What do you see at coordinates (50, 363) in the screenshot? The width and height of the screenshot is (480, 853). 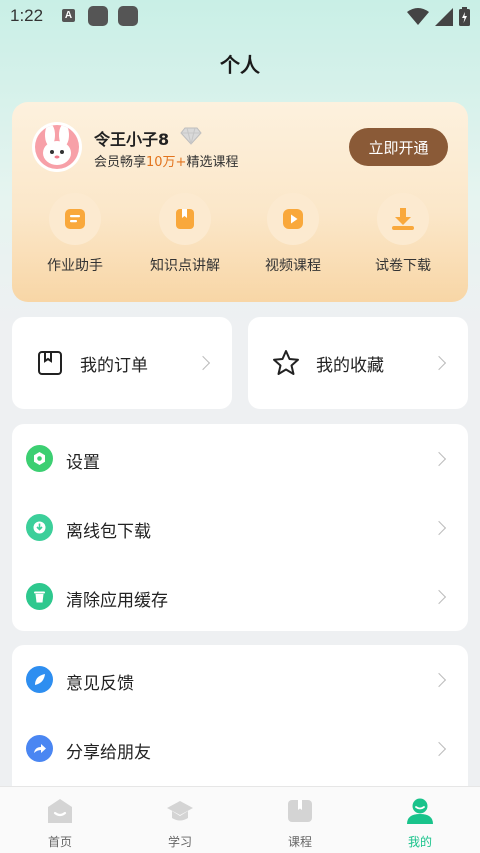 I see `order-icon` at bounding box center [50, 363].